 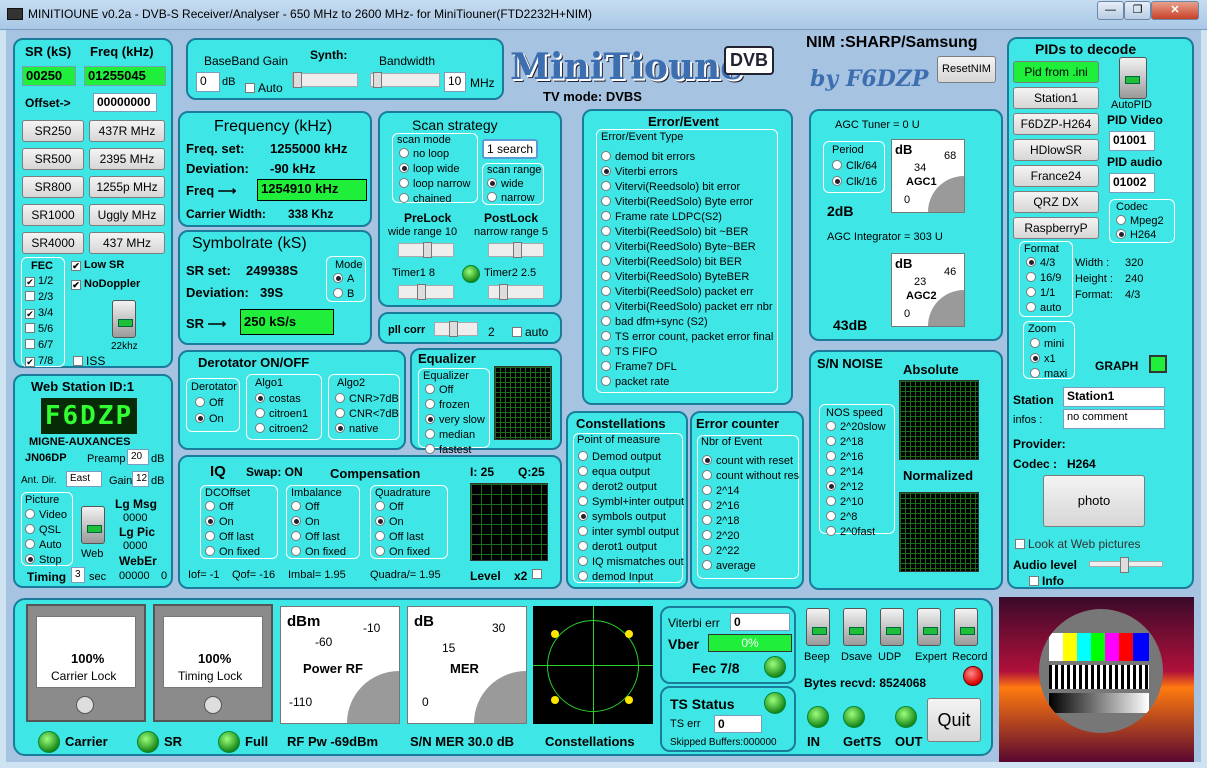 What do you see at coordinates (402, 508) in the screenshot?
I see `quadrature-radio-0: Off` at bounding box center [402, 508].